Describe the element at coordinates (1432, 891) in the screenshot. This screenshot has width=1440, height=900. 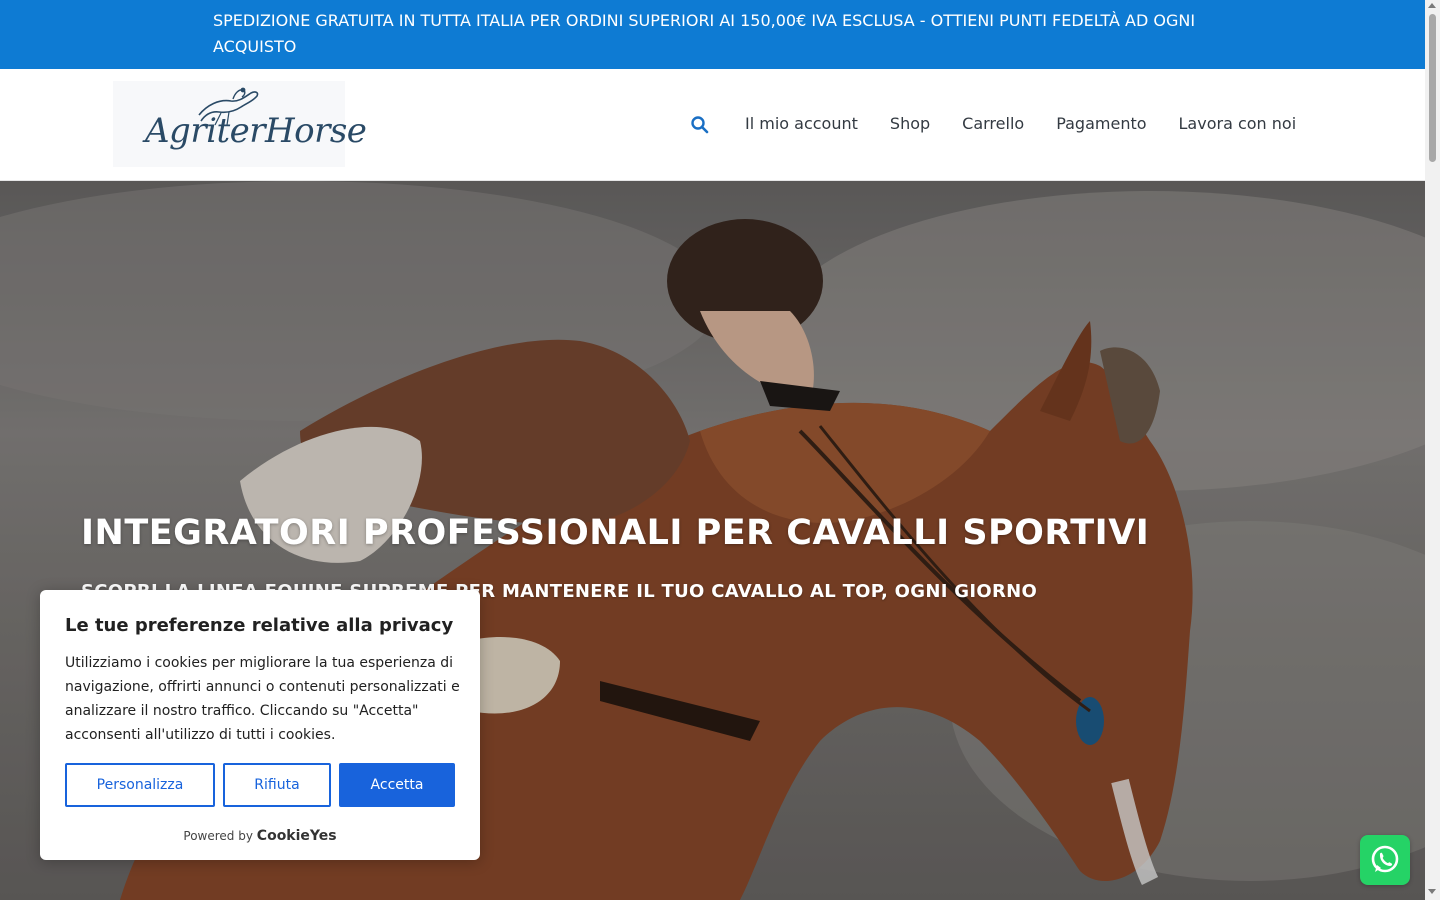
I see `scroll-down-arrow-icon` at that location.